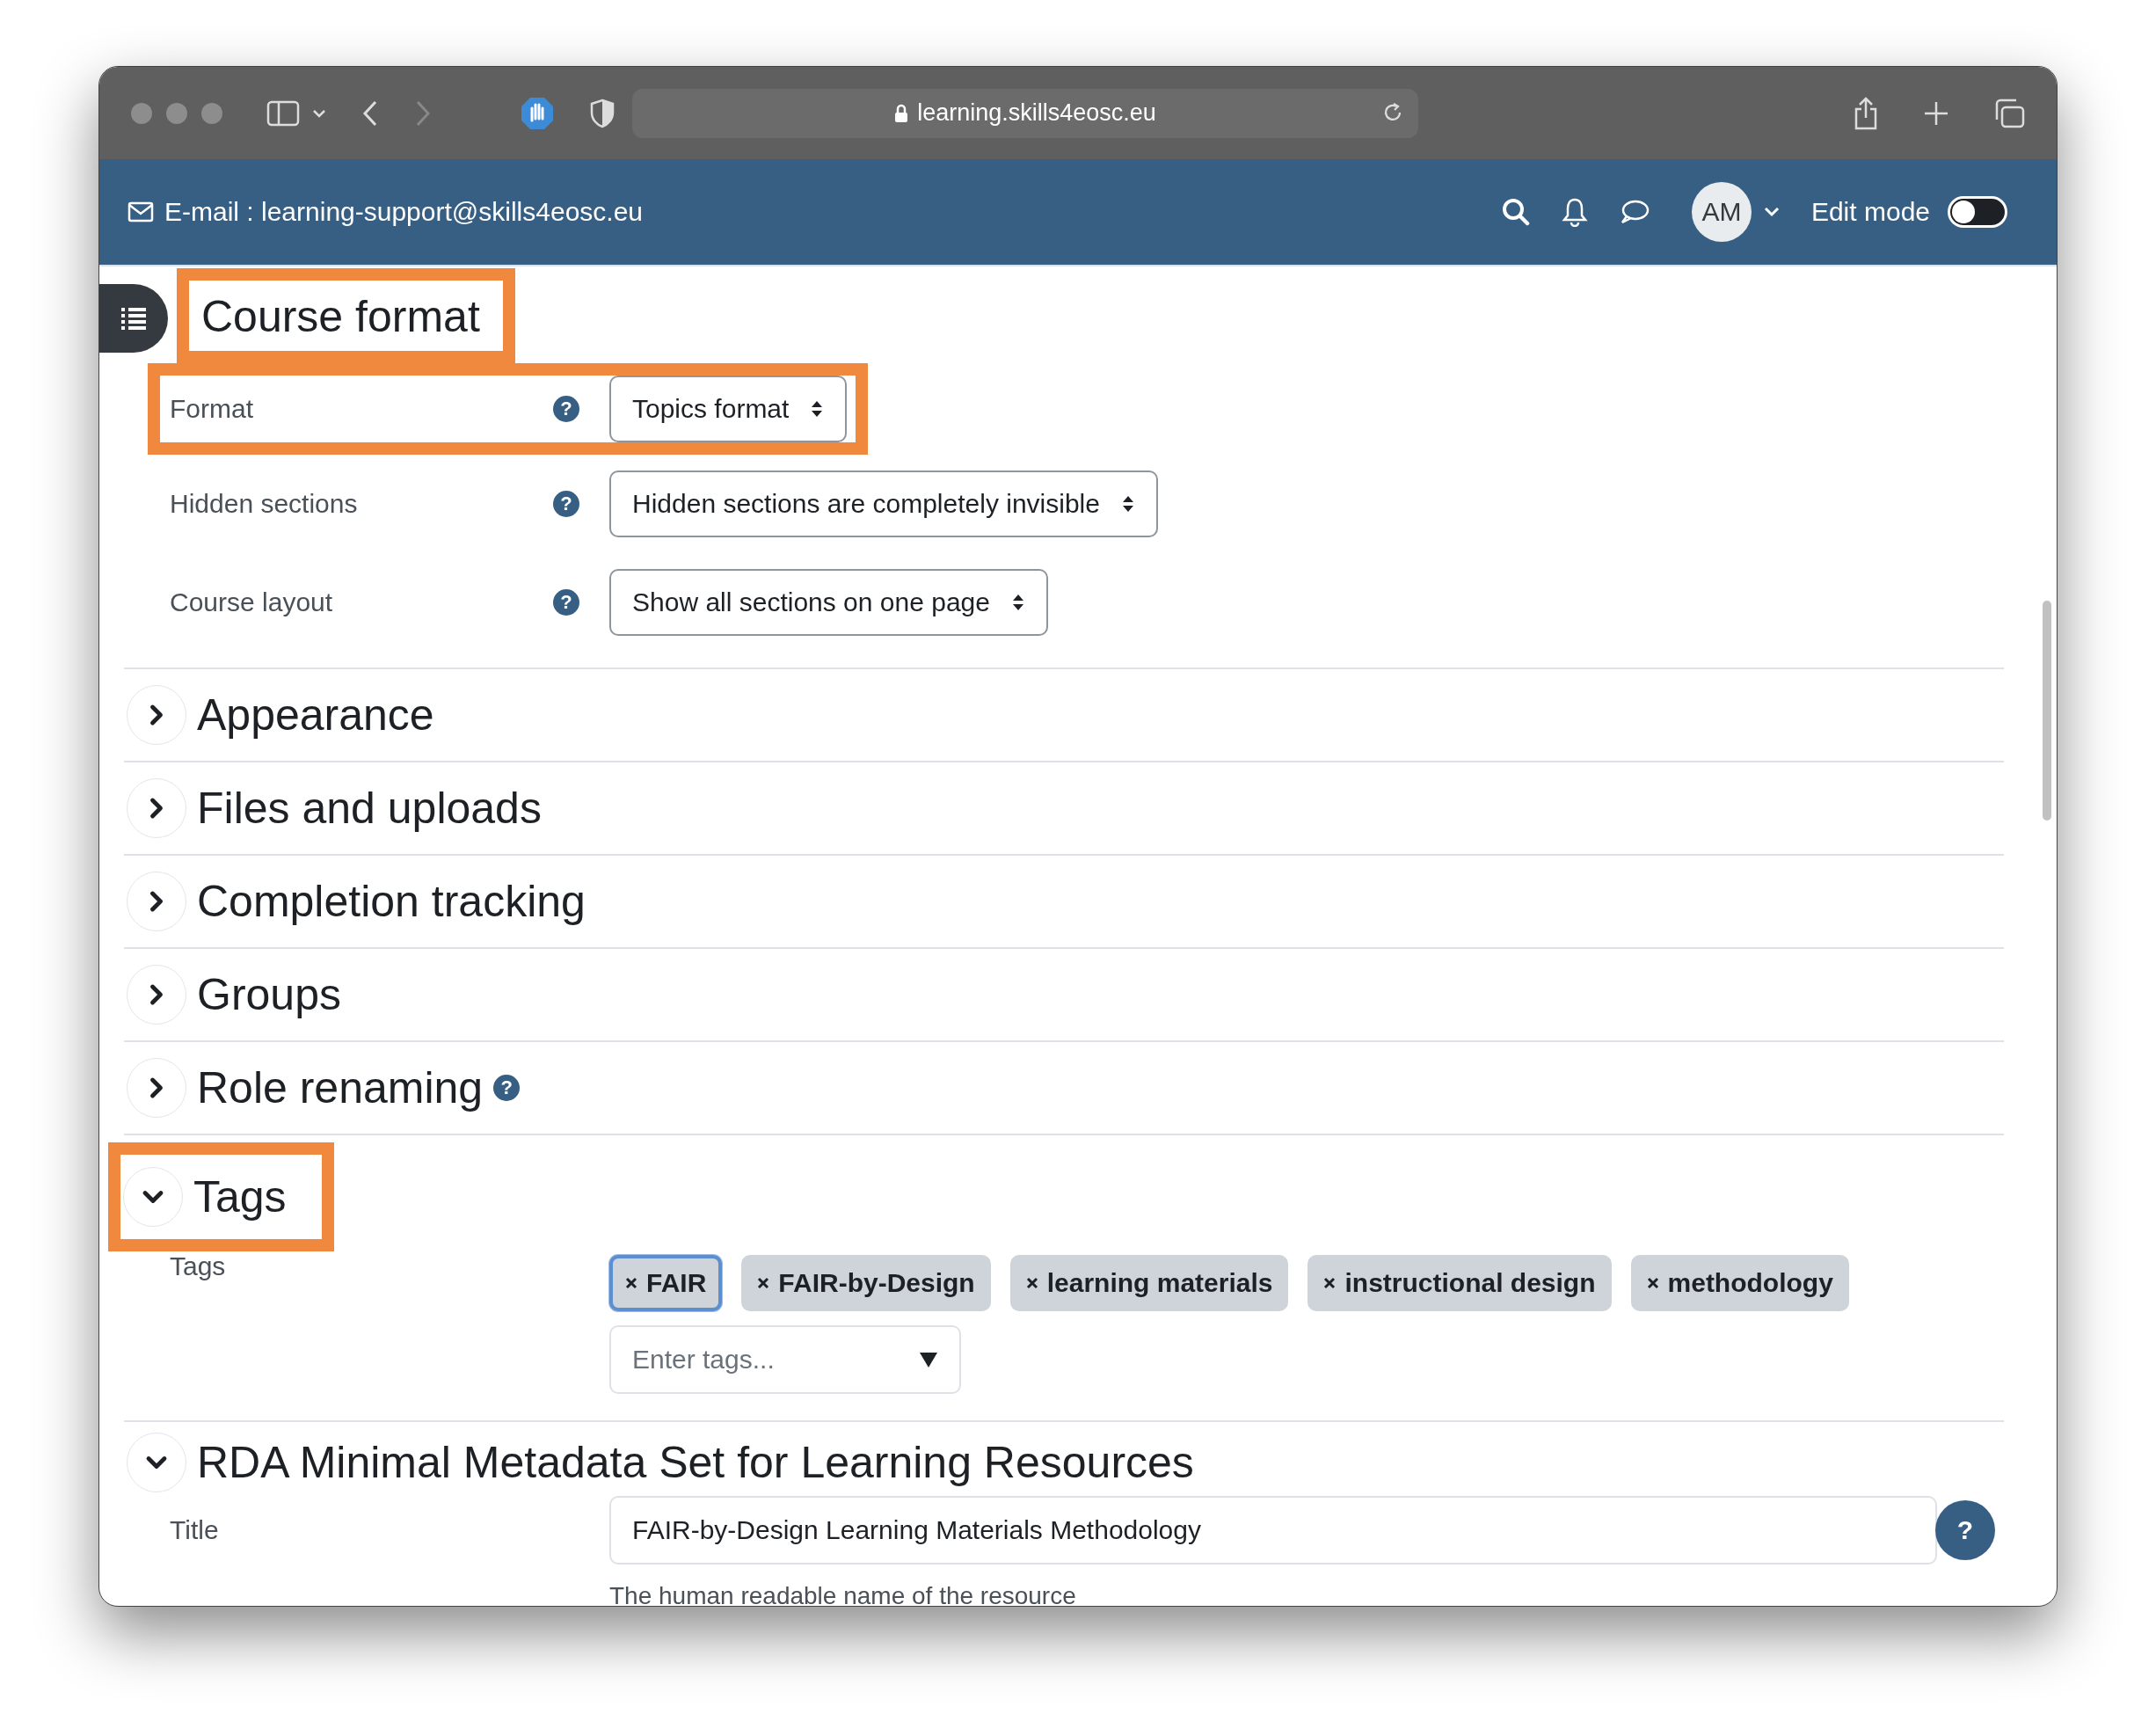 The height and width of the screenshot is (1736, 2156). Describe the element at coordinates (901, 113) in the screenshot. I see `lock-icon` at that location.